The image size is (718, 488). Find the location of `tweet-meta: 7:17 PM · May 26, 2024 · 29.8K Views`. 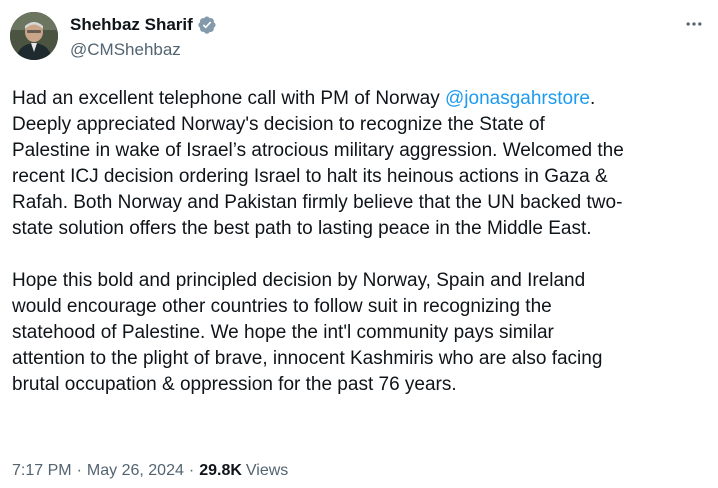

tweet-meta: 7:17 PM · May 26, 2024 · 29.8K Views is located at coordinates (150, 471).